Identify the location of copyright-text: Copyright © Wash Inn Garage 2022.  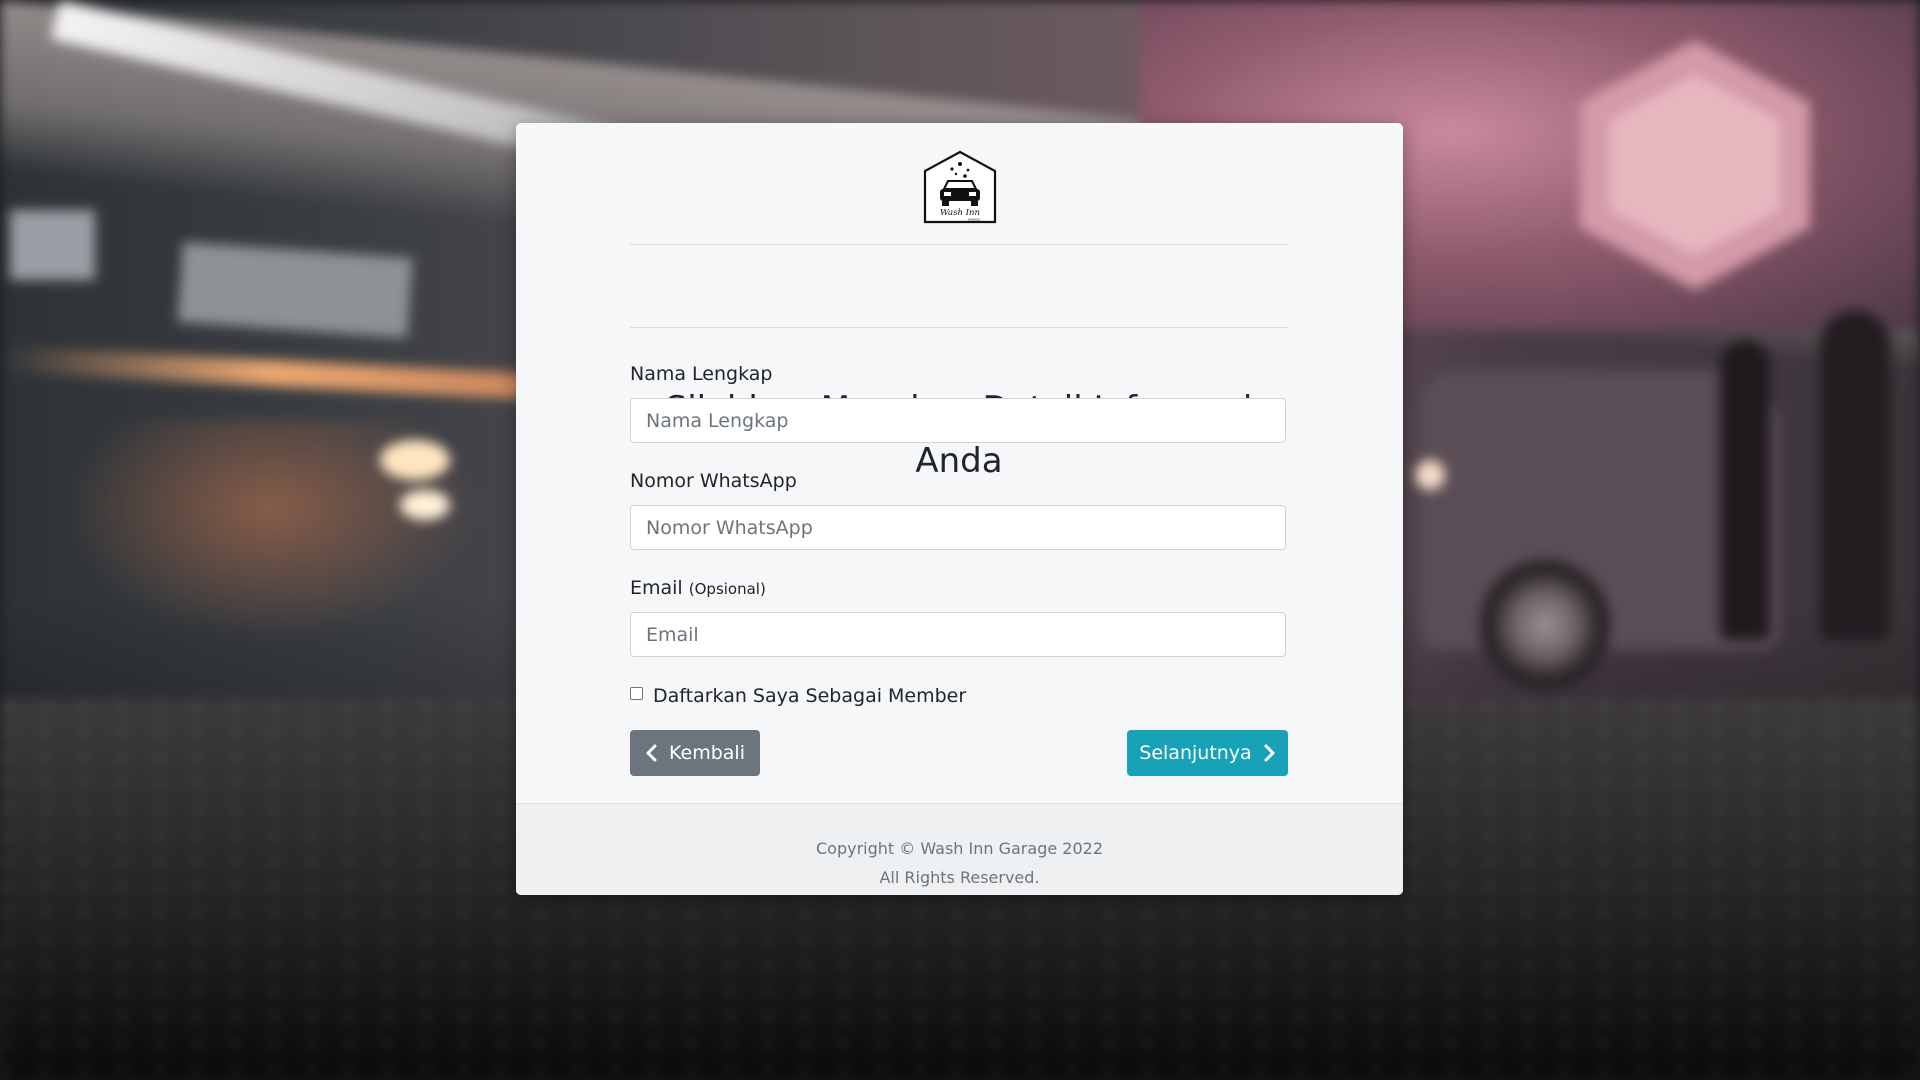
(959, 848).